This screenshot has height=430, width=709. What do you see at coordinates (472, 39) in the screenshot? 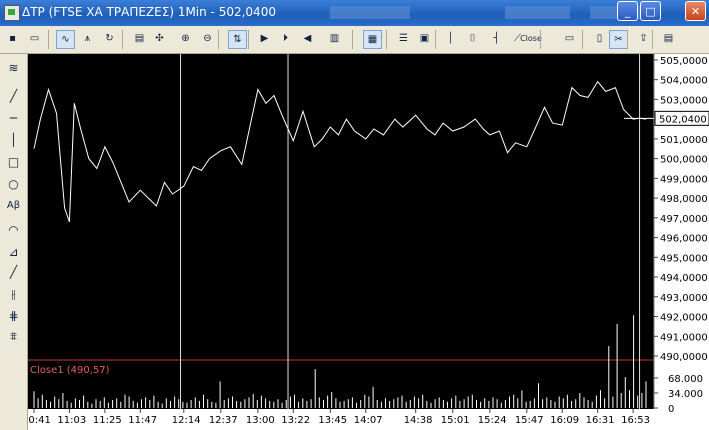
I see `candlestick-icon: ⌷` at bounding box center [472, 39].